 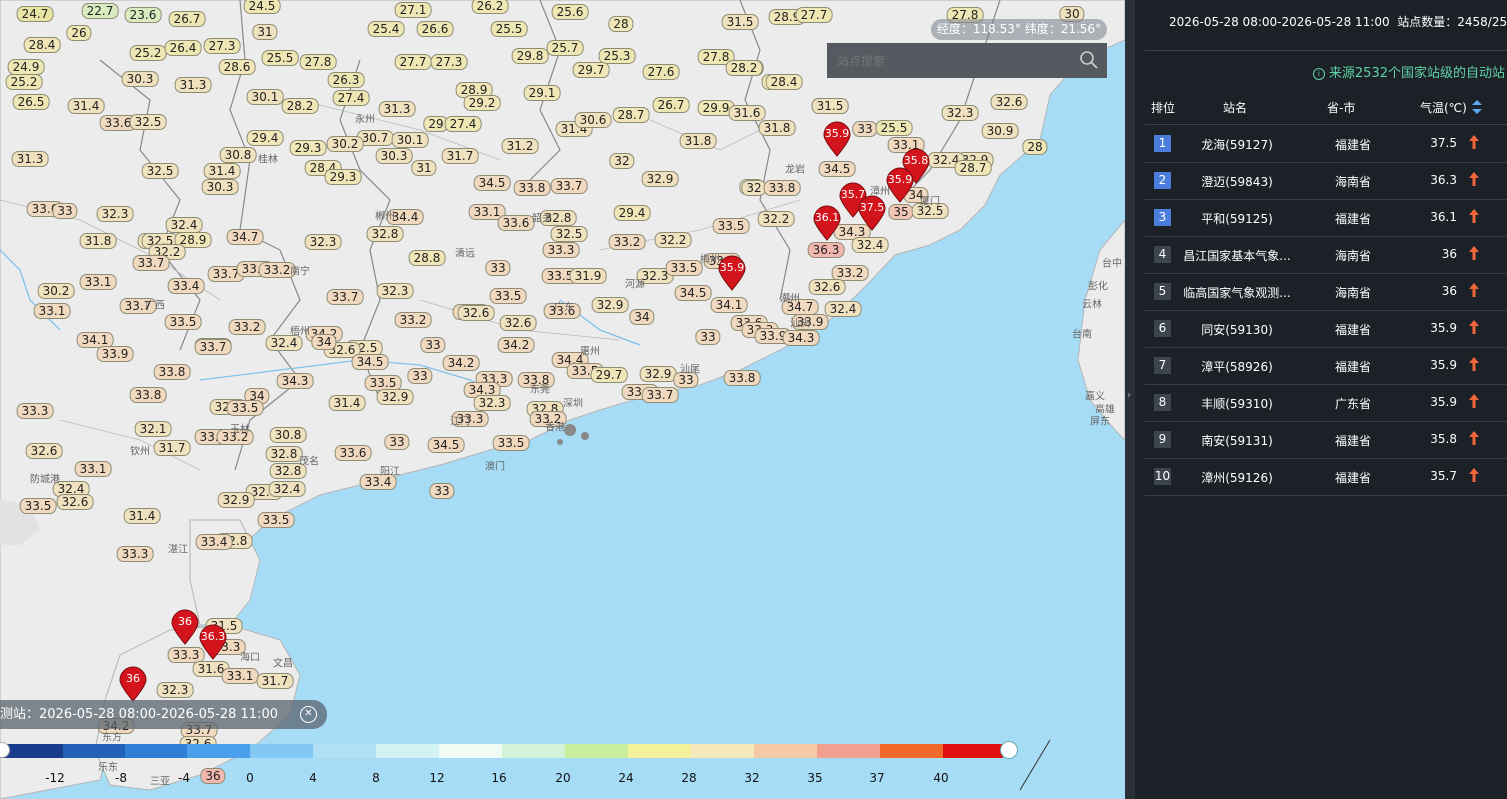 I want to click on station-temp-label: 28, so click(x=621, y=24).